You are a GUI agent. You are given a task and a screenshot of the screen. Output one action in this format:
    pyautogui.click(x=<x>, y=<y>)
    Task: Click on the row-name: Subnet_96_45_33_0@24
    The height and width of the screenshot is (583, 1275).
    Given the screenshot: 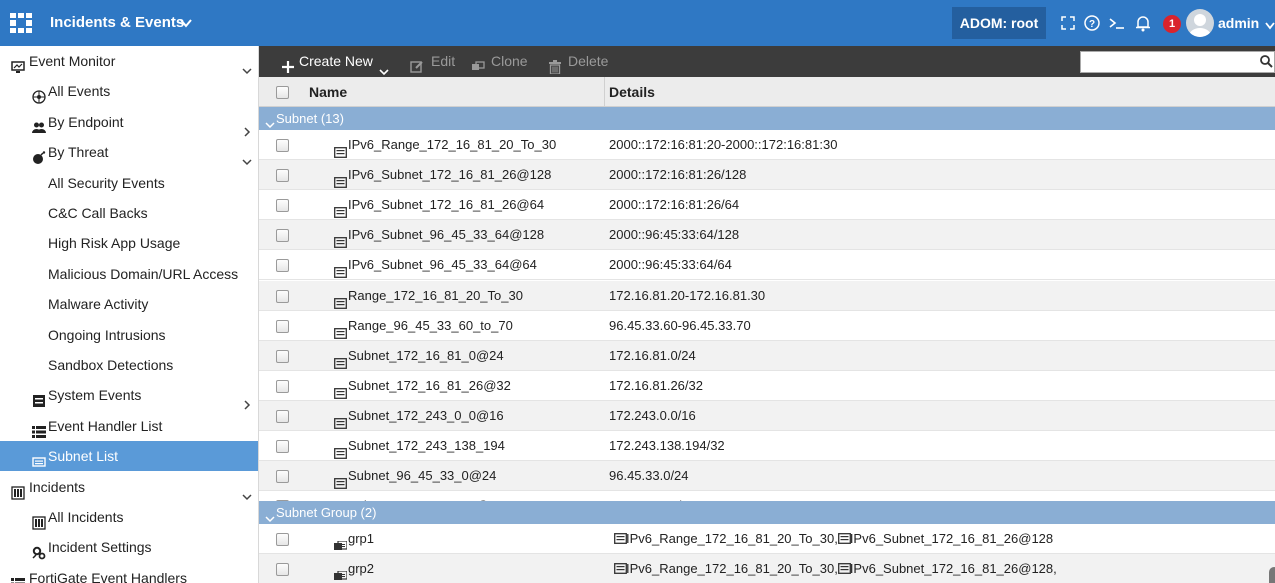 What is the action you would take?
    pyautogui.click(x=422, y=476)
    